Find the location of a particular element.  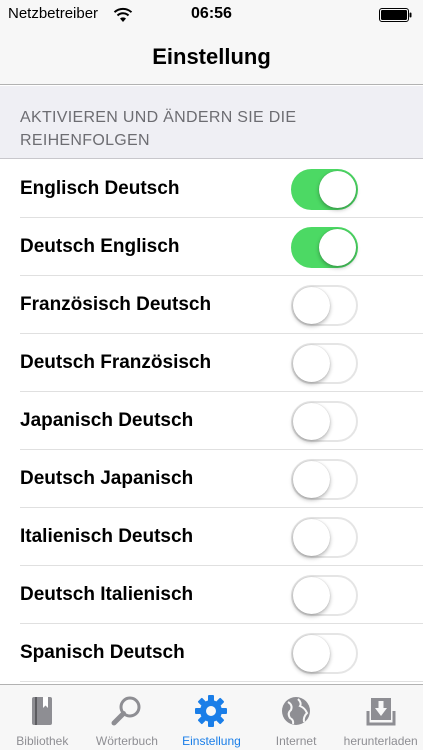

battery-icon is located at coordinates (395, 15).